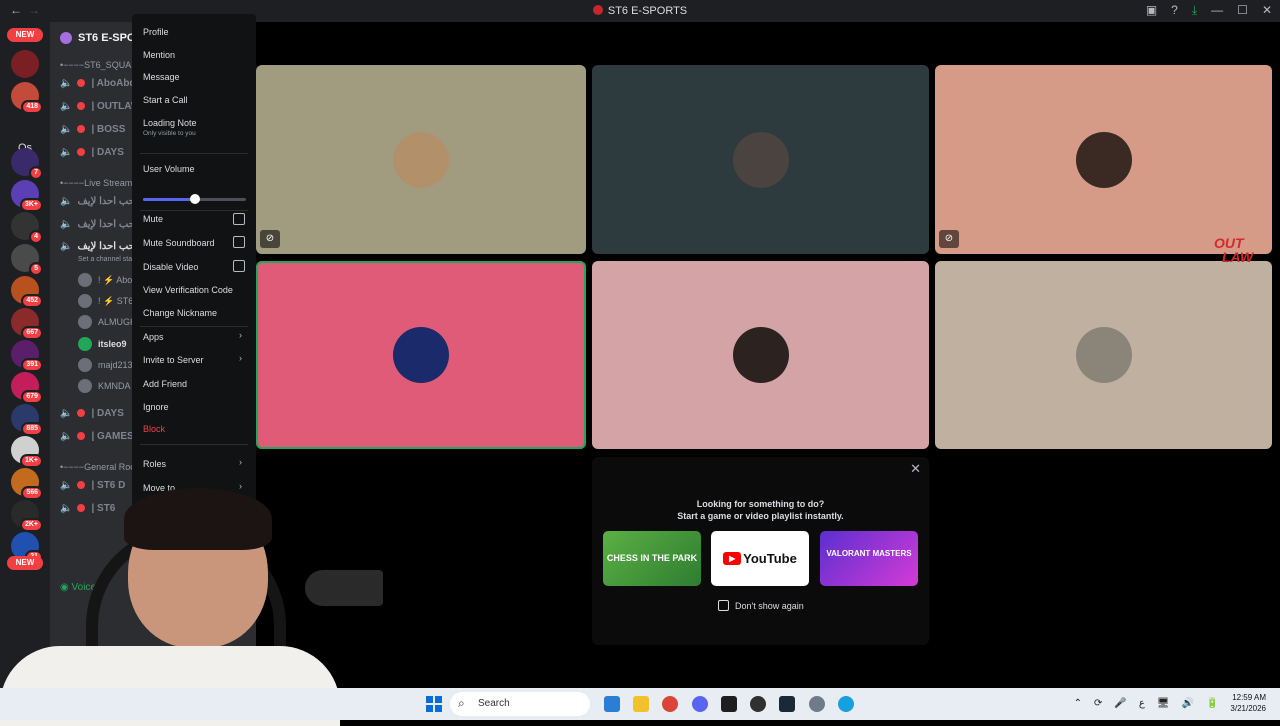 This screenshot has width=1280, height=726. What do you see at coordinates (194, 199) in the screenshot?
I see `volume-slider-knob` at bounding box center [194, 199].